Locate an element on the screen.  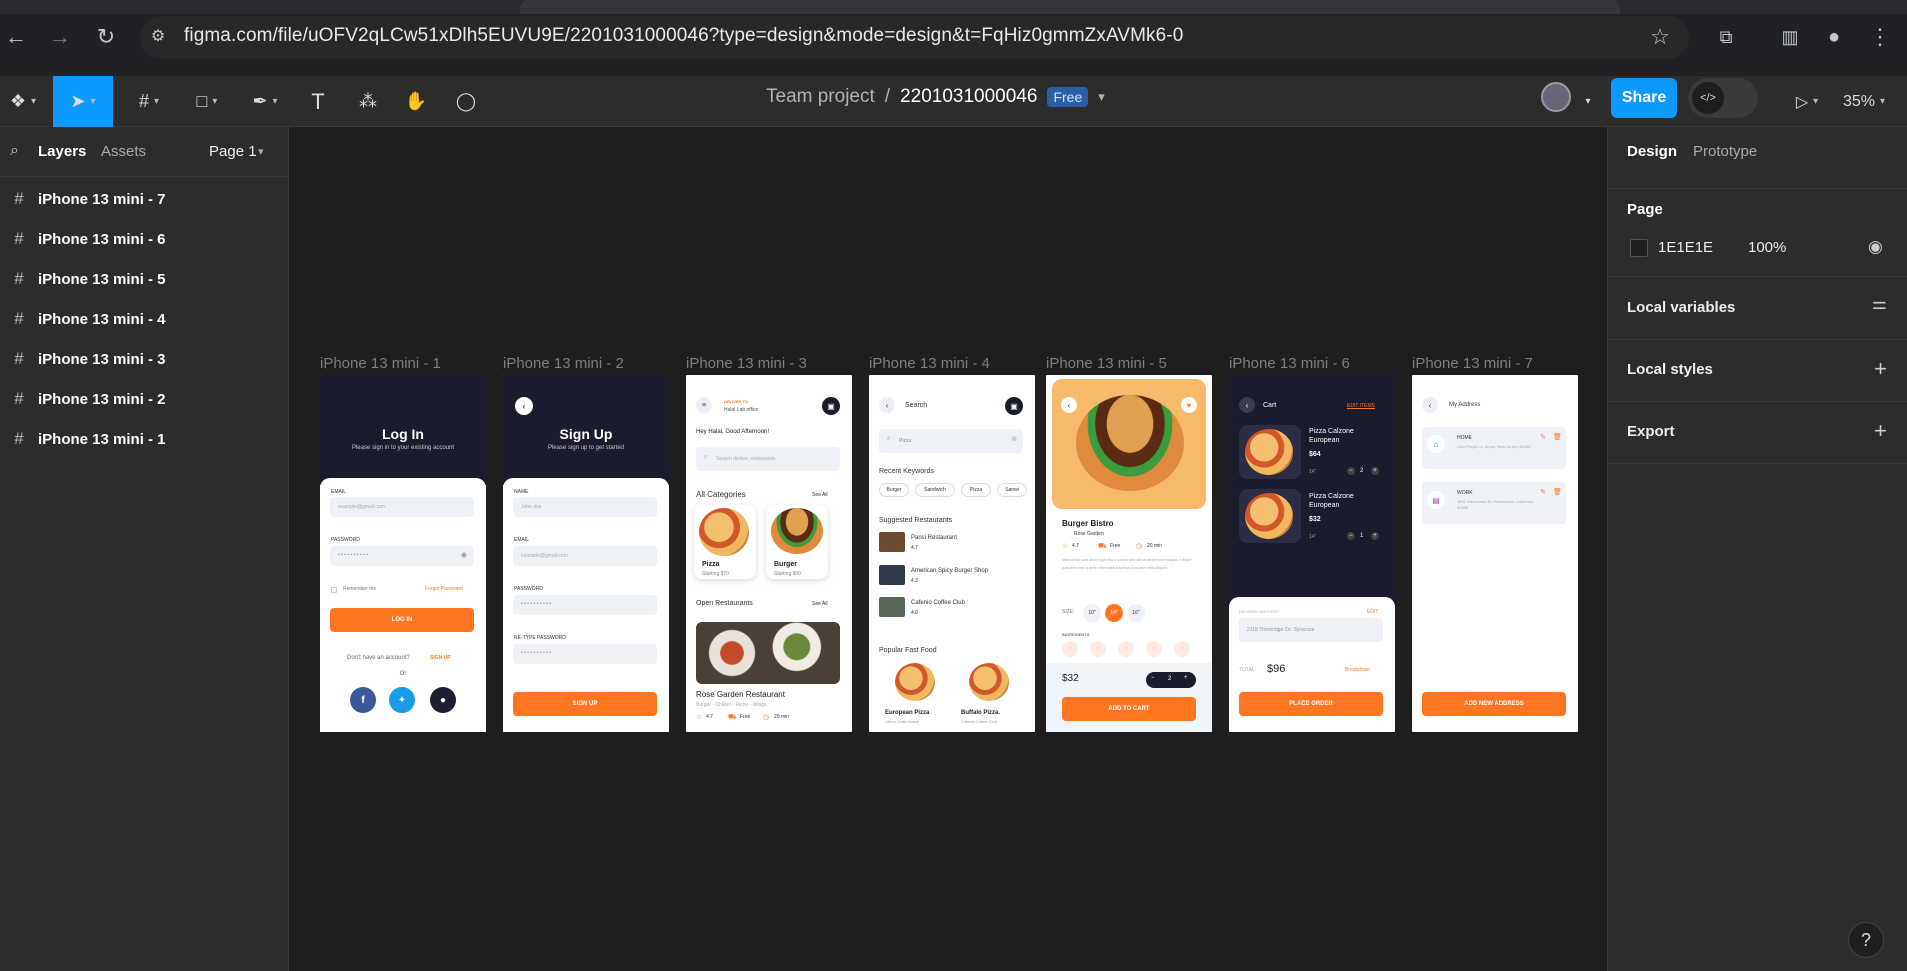
favorite-button: ♥ is located at coordinates (1189, 405).